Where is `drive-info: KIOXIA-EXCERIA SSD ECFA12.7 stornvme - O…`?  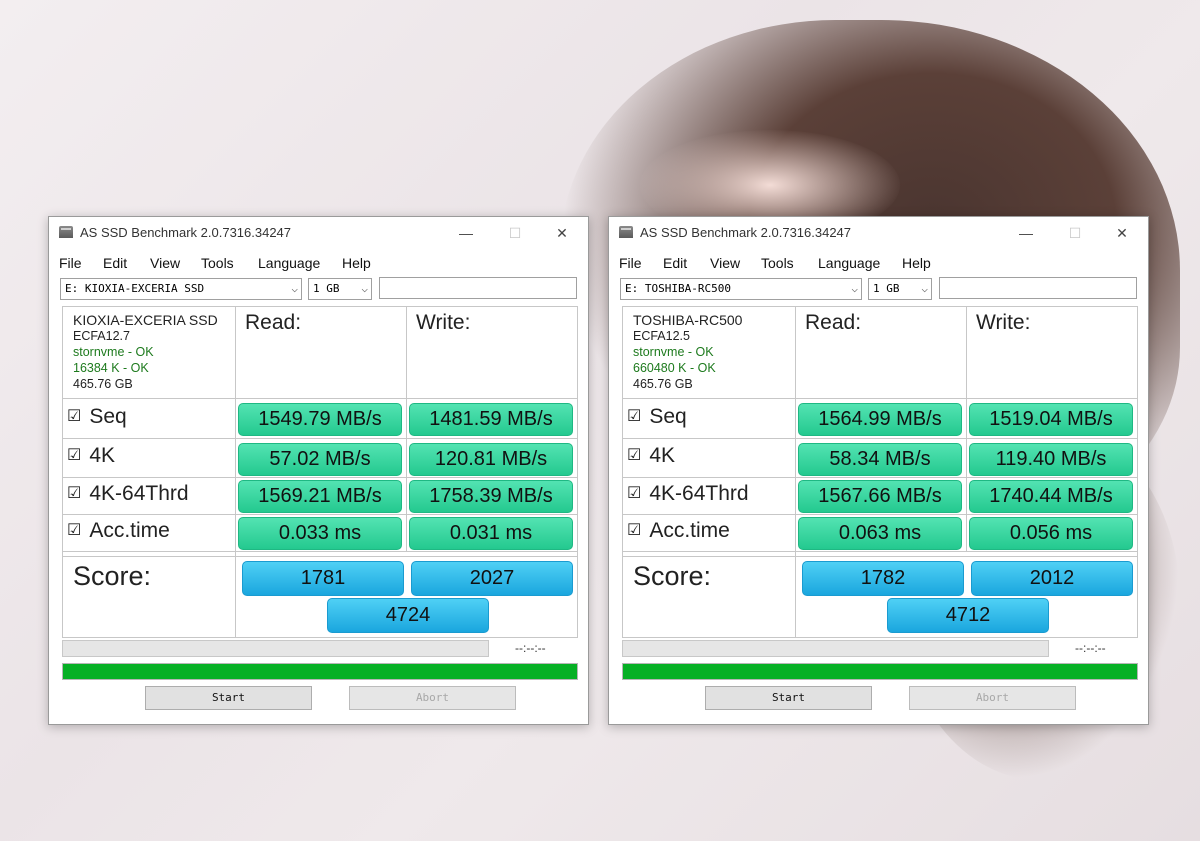
drive-info: KIOXIA-EXCERIA SSD ECFA12.7 stornvme - O… is located at coordinates (145, 352).